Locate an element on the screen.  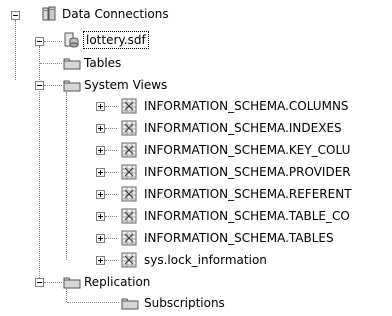
tree-item-view: INFORMATION_SCHEMA.KEY_COLU is located at coordinates (247, 150).